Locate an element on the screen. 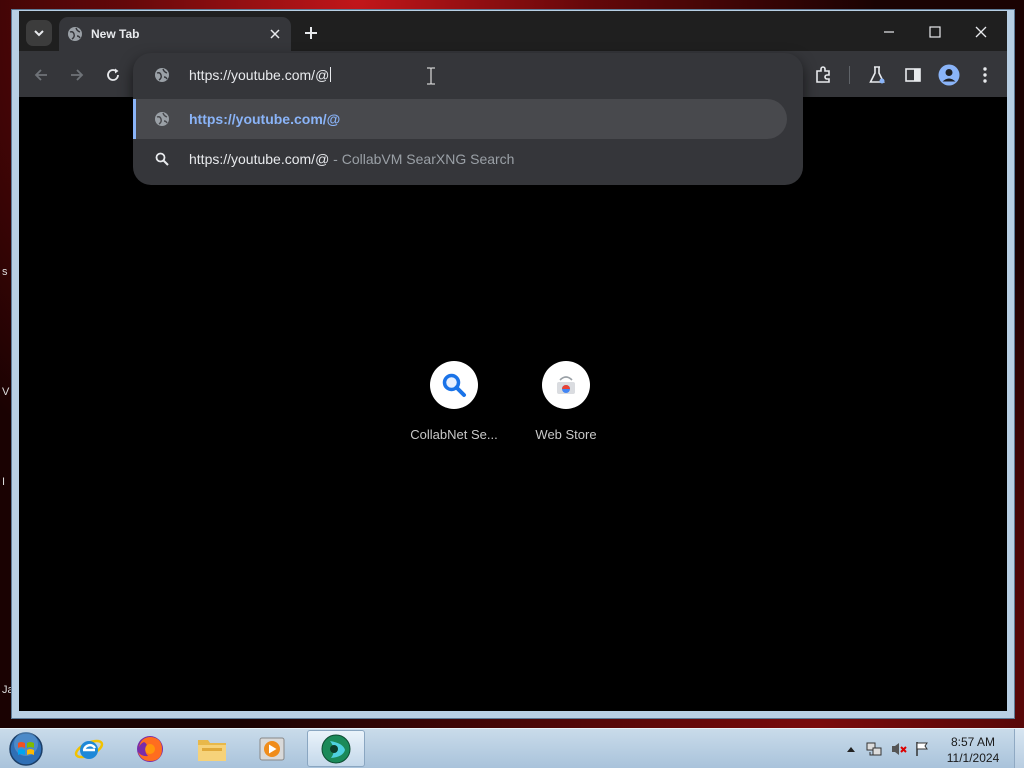 The height and width of the screenshot is (768, 1024). flag-icon is located at coordinates (922, 749).